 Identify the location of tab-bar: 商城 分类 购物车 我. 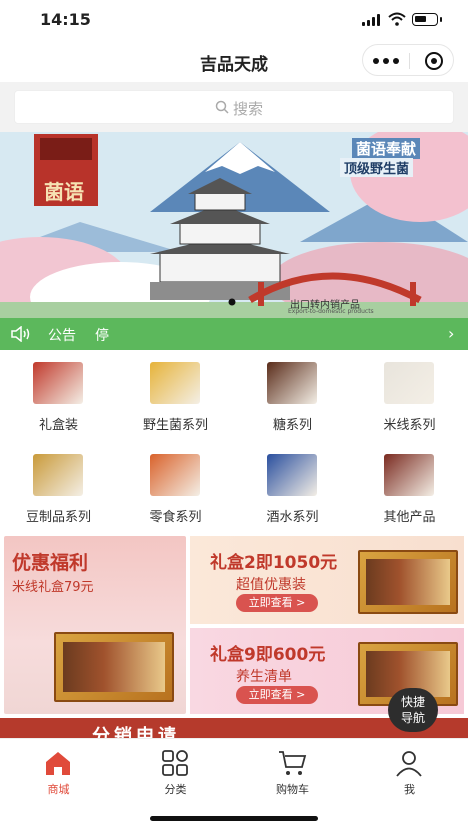
(234, 769).